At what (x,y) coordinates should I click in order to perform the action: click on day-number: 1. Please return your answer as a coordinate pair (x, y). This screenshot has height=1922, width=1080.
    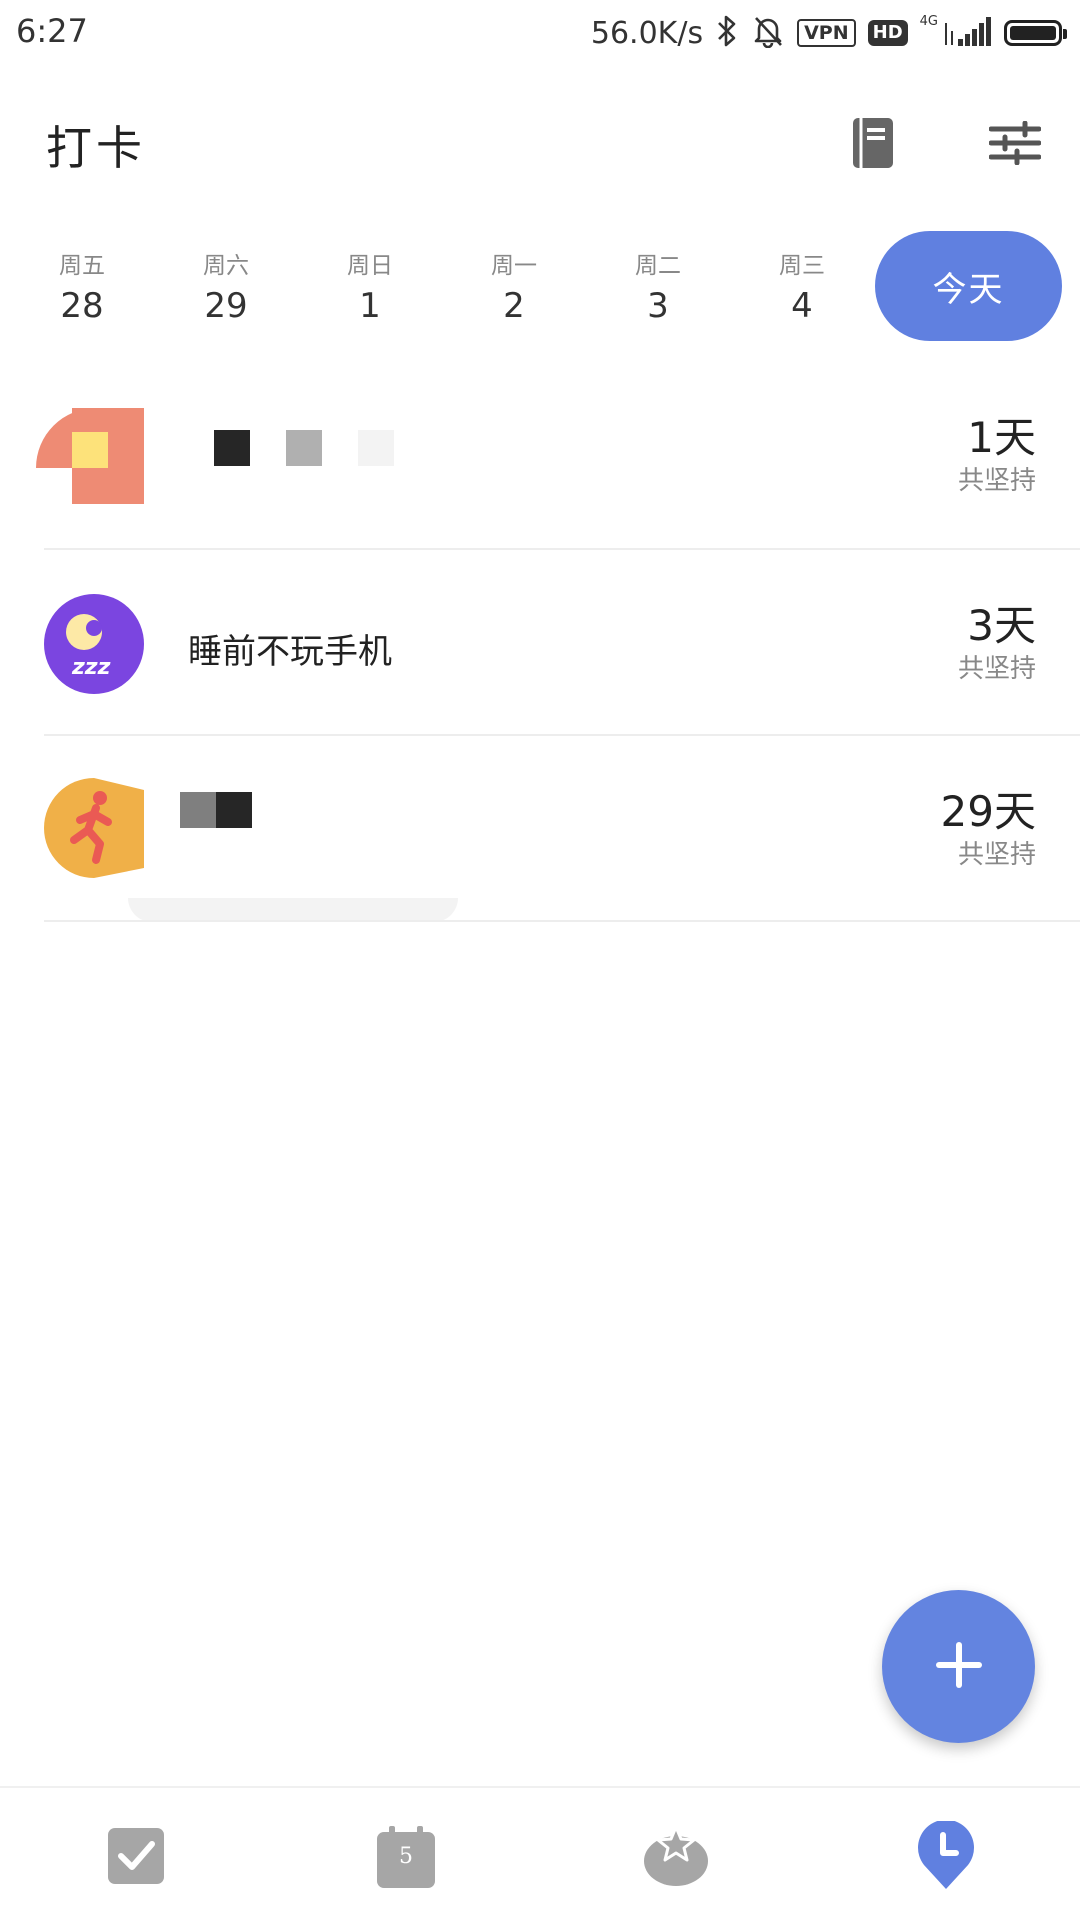
    Looking at the image, I should click on (370, 306).